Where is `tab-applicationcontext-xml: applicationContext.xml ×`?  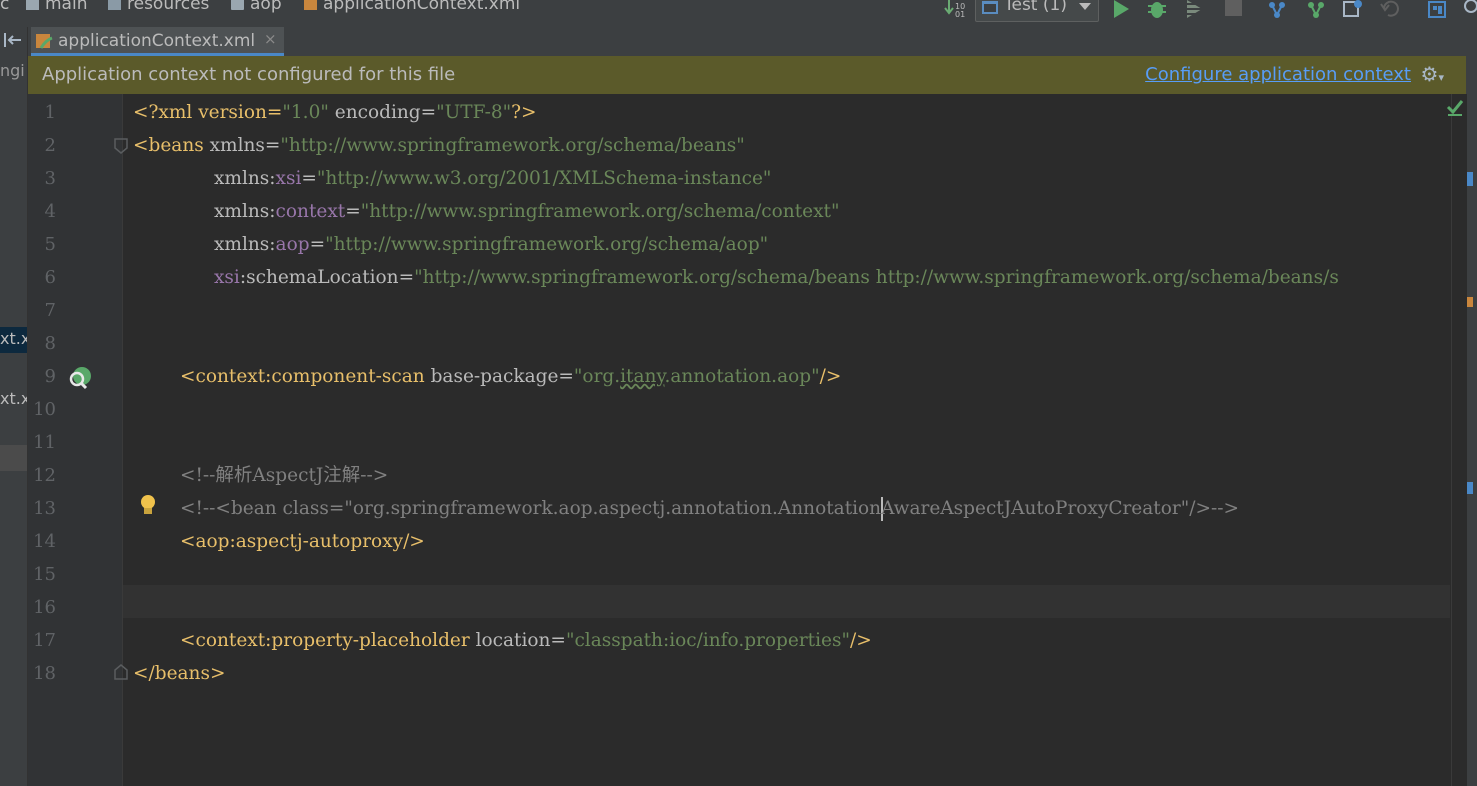 tab-applicationcontext-xml: applicationContext.xml × is located at coordinates (157, 41).